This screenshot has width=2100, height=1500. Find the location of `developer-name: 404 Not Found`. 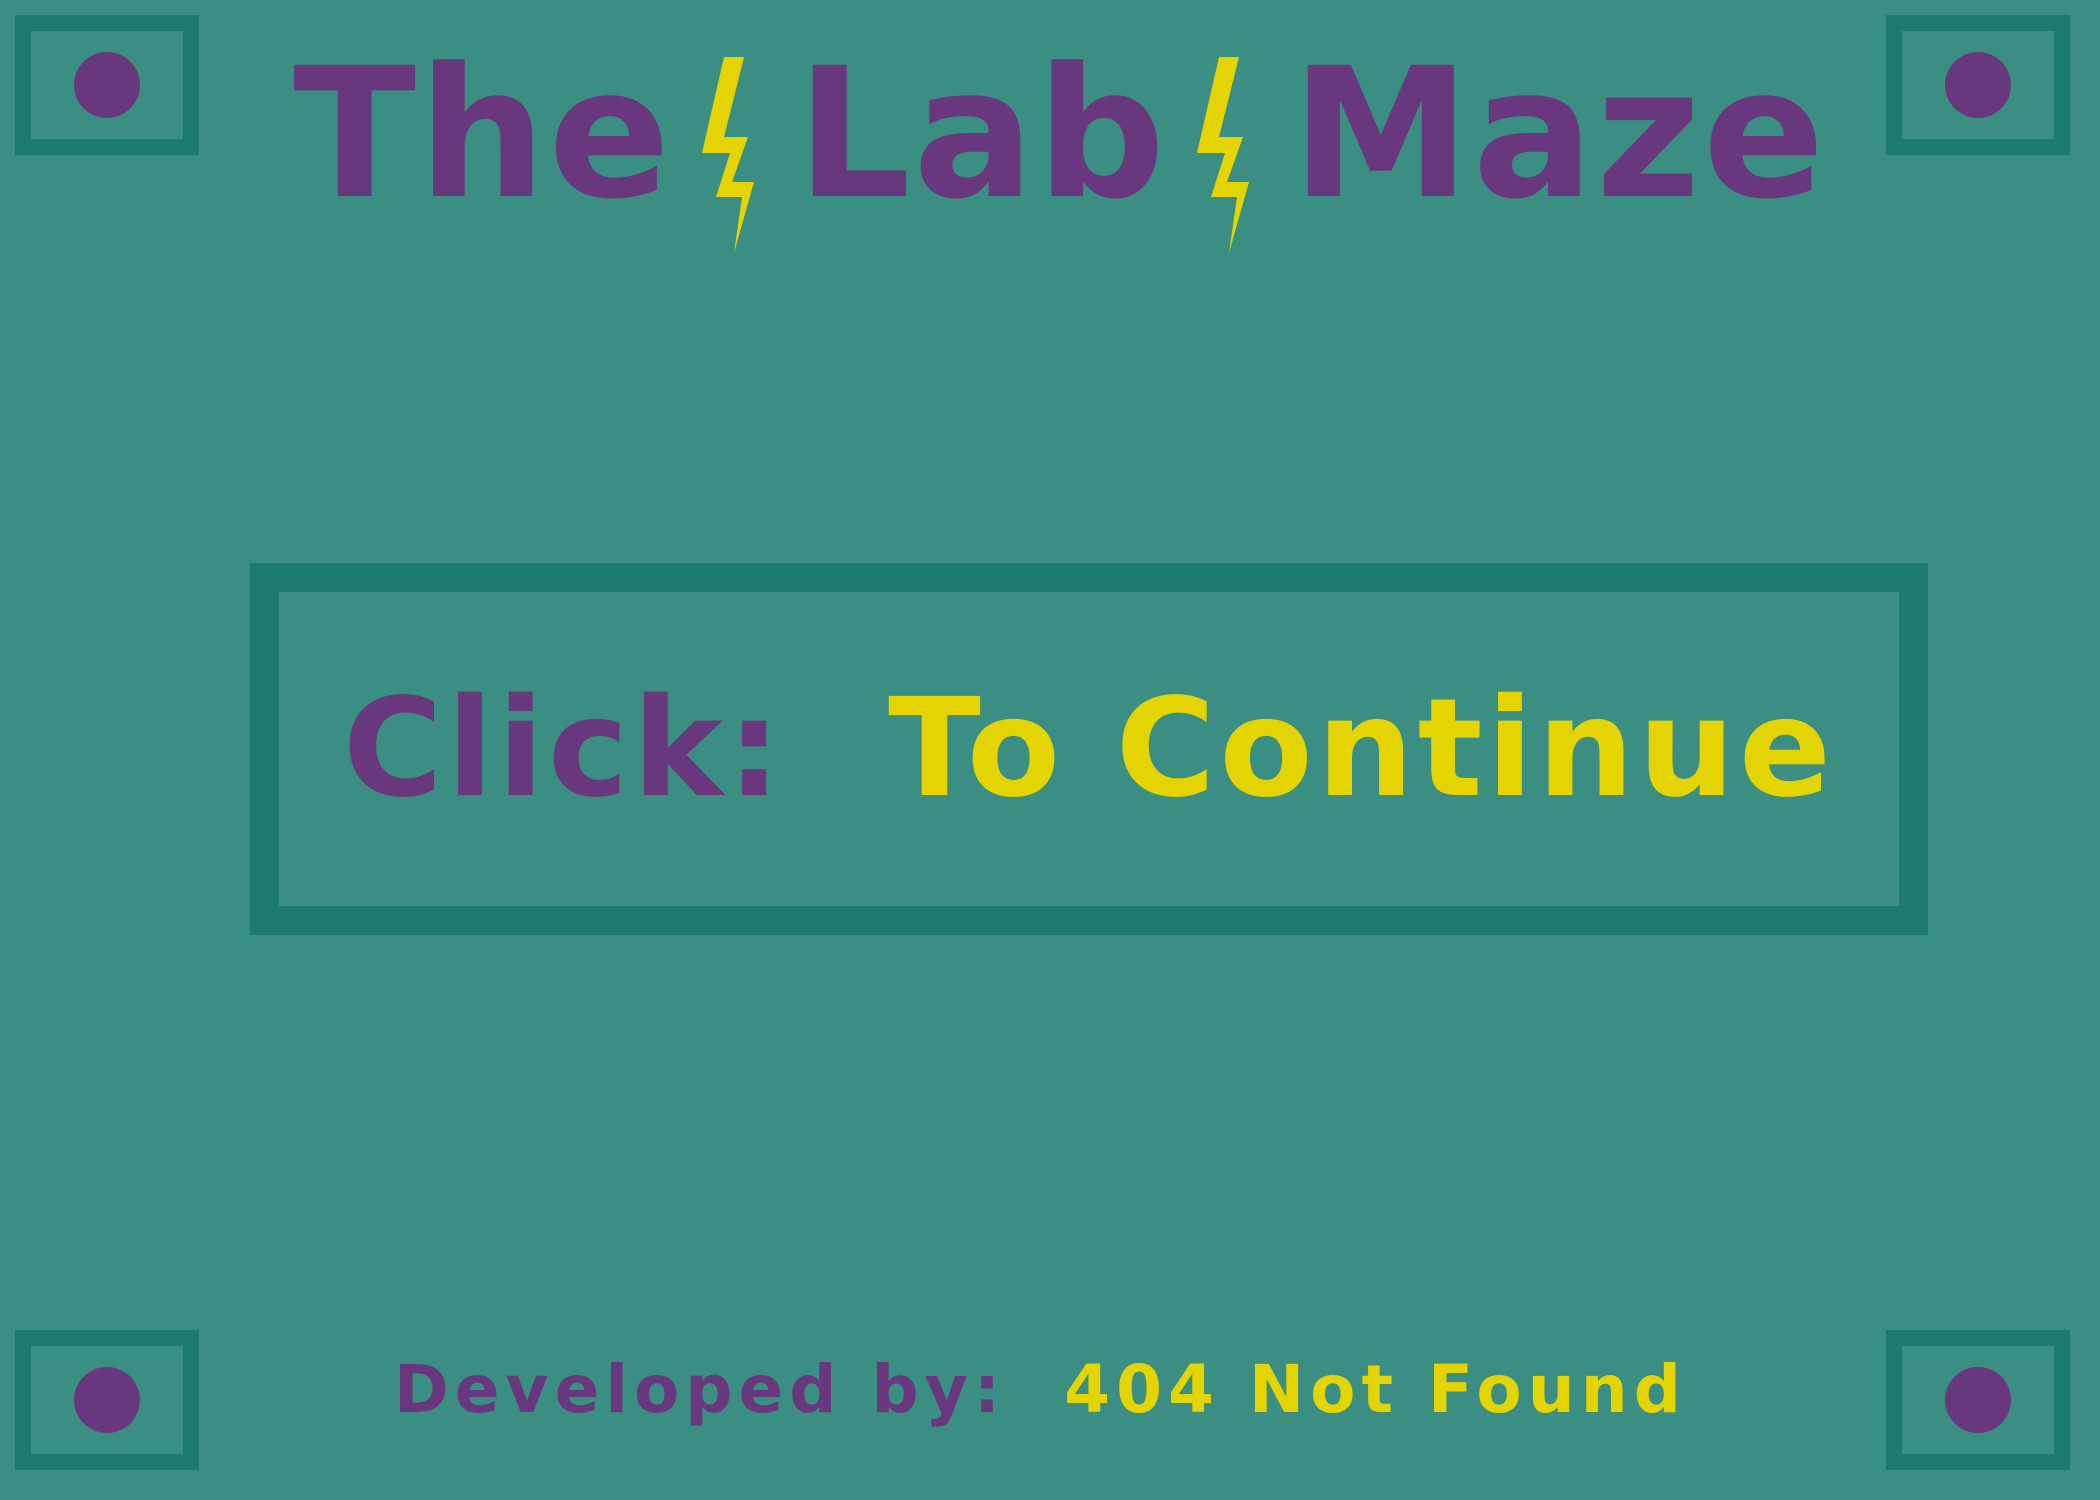

developer-name: 404 Not Found is located at coordinates (1375, 1389).